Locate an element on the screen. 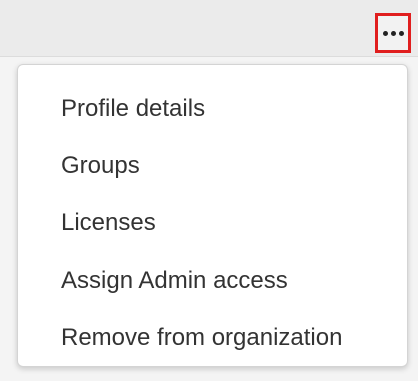 The height and width of the screenshot is (381, 418). menu-item-remove-from-organization: Remove from organization is located at coordinates (201, 338).